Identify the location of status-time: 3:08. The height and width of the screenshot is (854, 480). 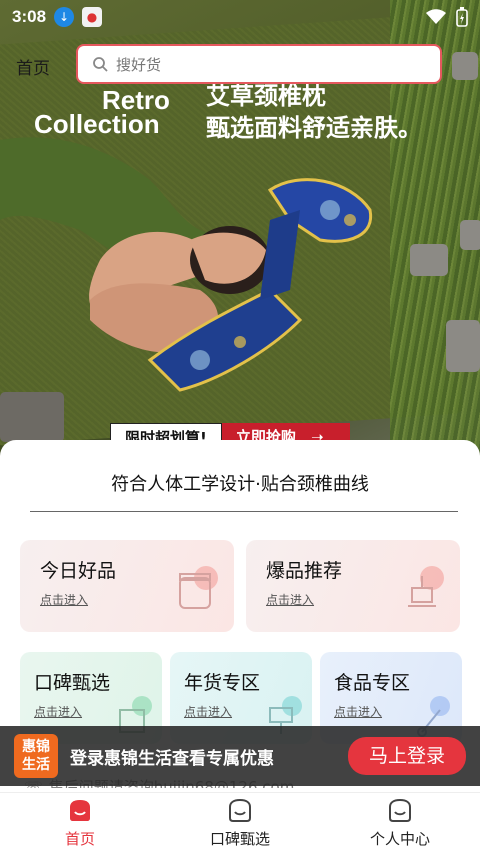
(29, 16).